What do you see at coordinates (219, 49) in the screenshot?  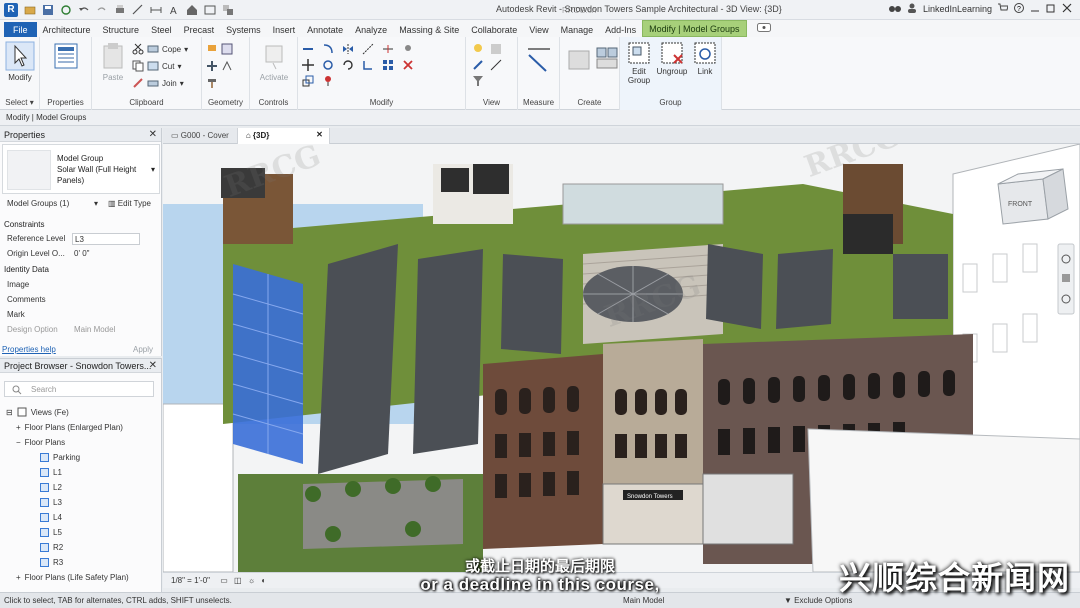 I see `geometry-tools-row1` at bounding box center [219, 49].